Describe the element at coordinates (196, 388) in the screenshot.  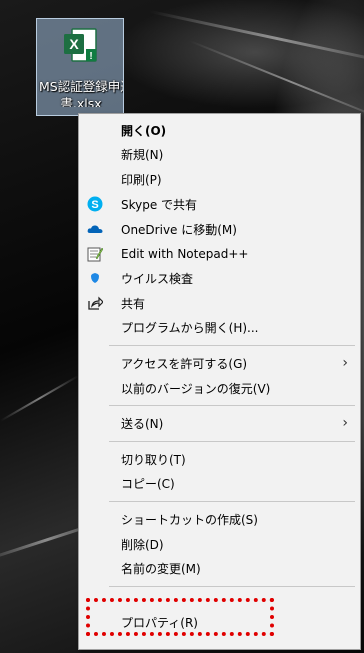
I see `menu-item-label: 以前のバージョンの復元(V)` at that location.